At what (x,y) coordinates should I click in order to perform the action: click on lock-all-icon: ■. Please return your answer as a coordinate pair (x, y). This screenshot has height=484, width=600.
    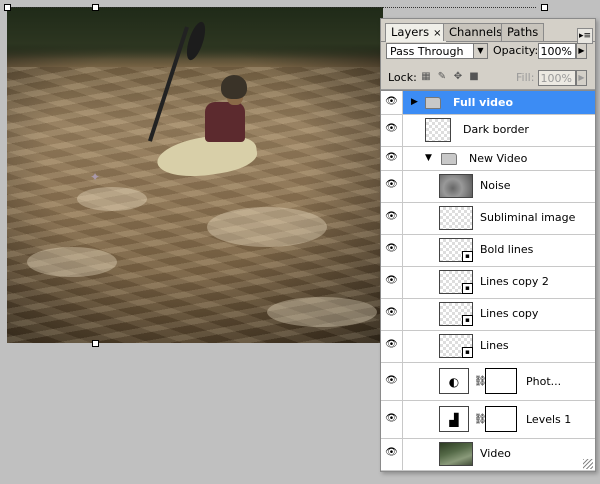
    Looking at the image, I should click on (474, 77).